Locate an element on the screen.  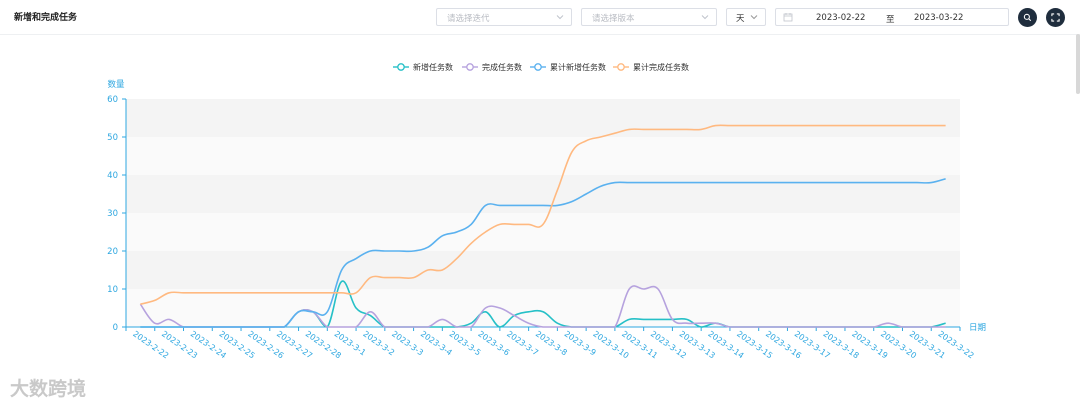
x-tick-label: 2023-3-7 is located at coordinates (522, 343).